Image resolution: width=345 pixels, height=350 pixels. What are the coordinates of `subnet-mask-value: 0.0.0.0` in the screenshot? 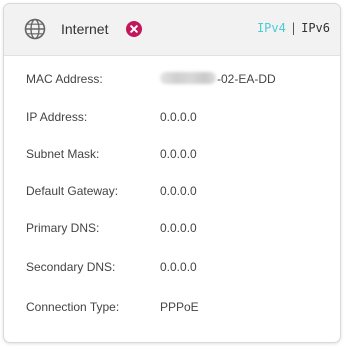 It's located at (178, 154).